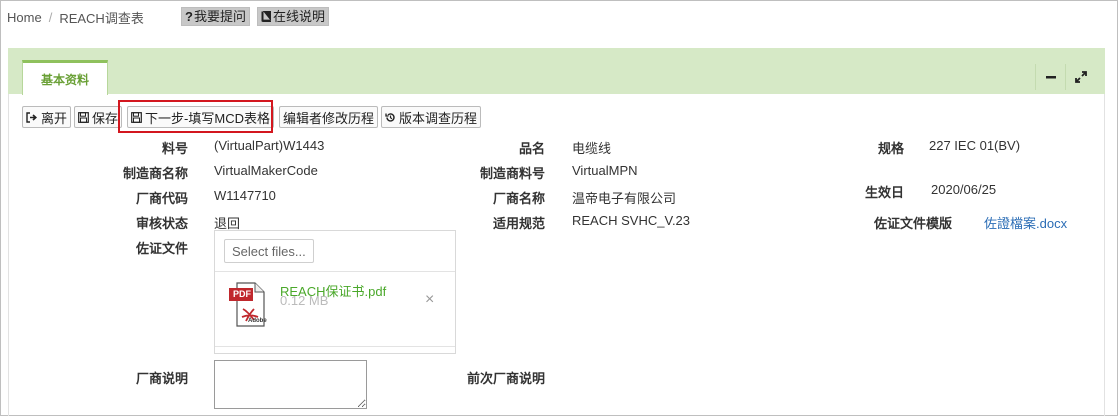 The image size is (1118, 416). I want to click on applicable-spec-value: REACH SVHC_V.23, so click(631, 220).